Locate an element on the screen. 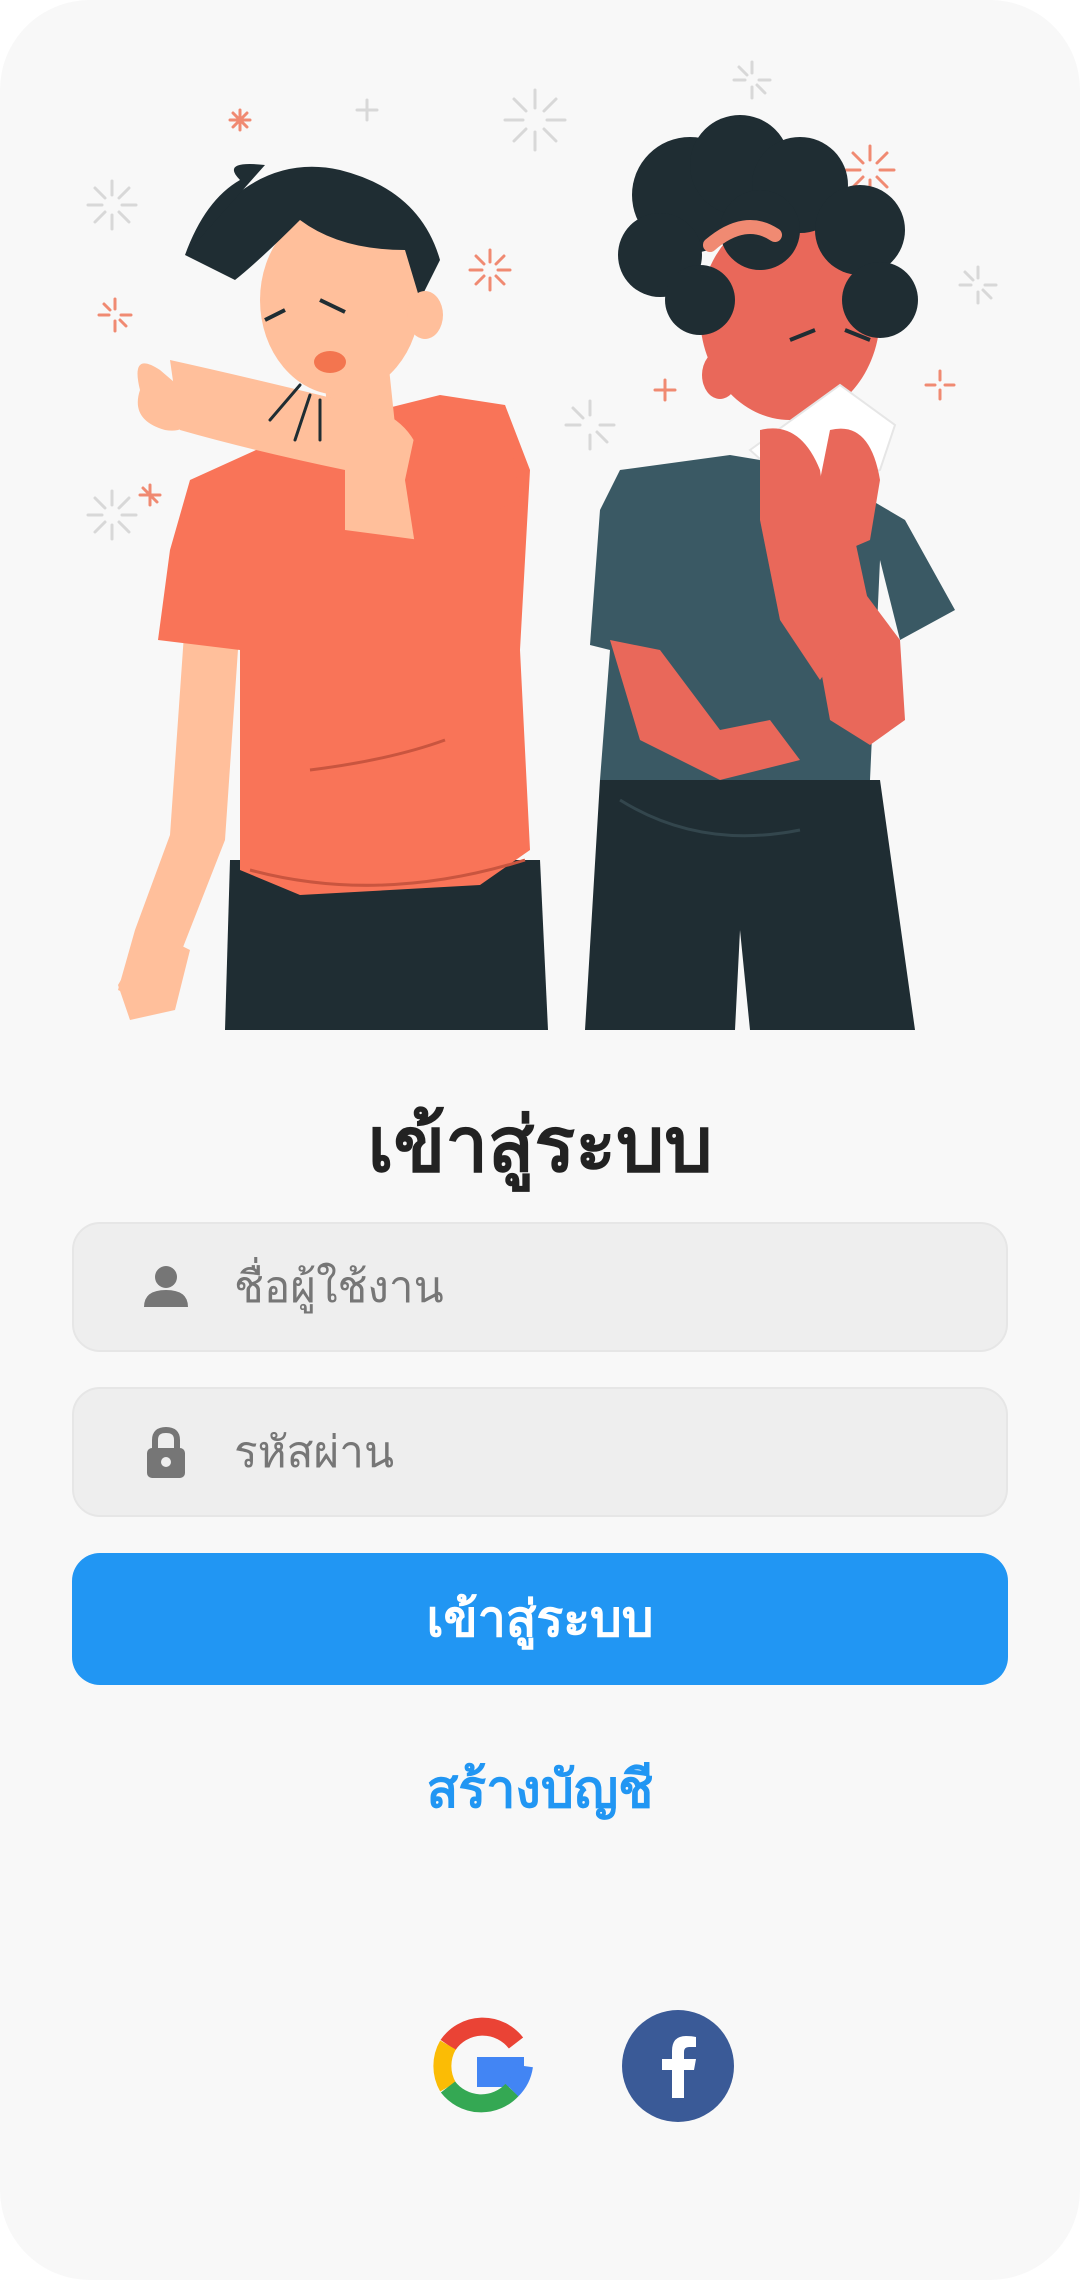 Image resolution: width=1080 pixels, height=2280 pixels. google-login-button is located at coordinates (484, 2066).